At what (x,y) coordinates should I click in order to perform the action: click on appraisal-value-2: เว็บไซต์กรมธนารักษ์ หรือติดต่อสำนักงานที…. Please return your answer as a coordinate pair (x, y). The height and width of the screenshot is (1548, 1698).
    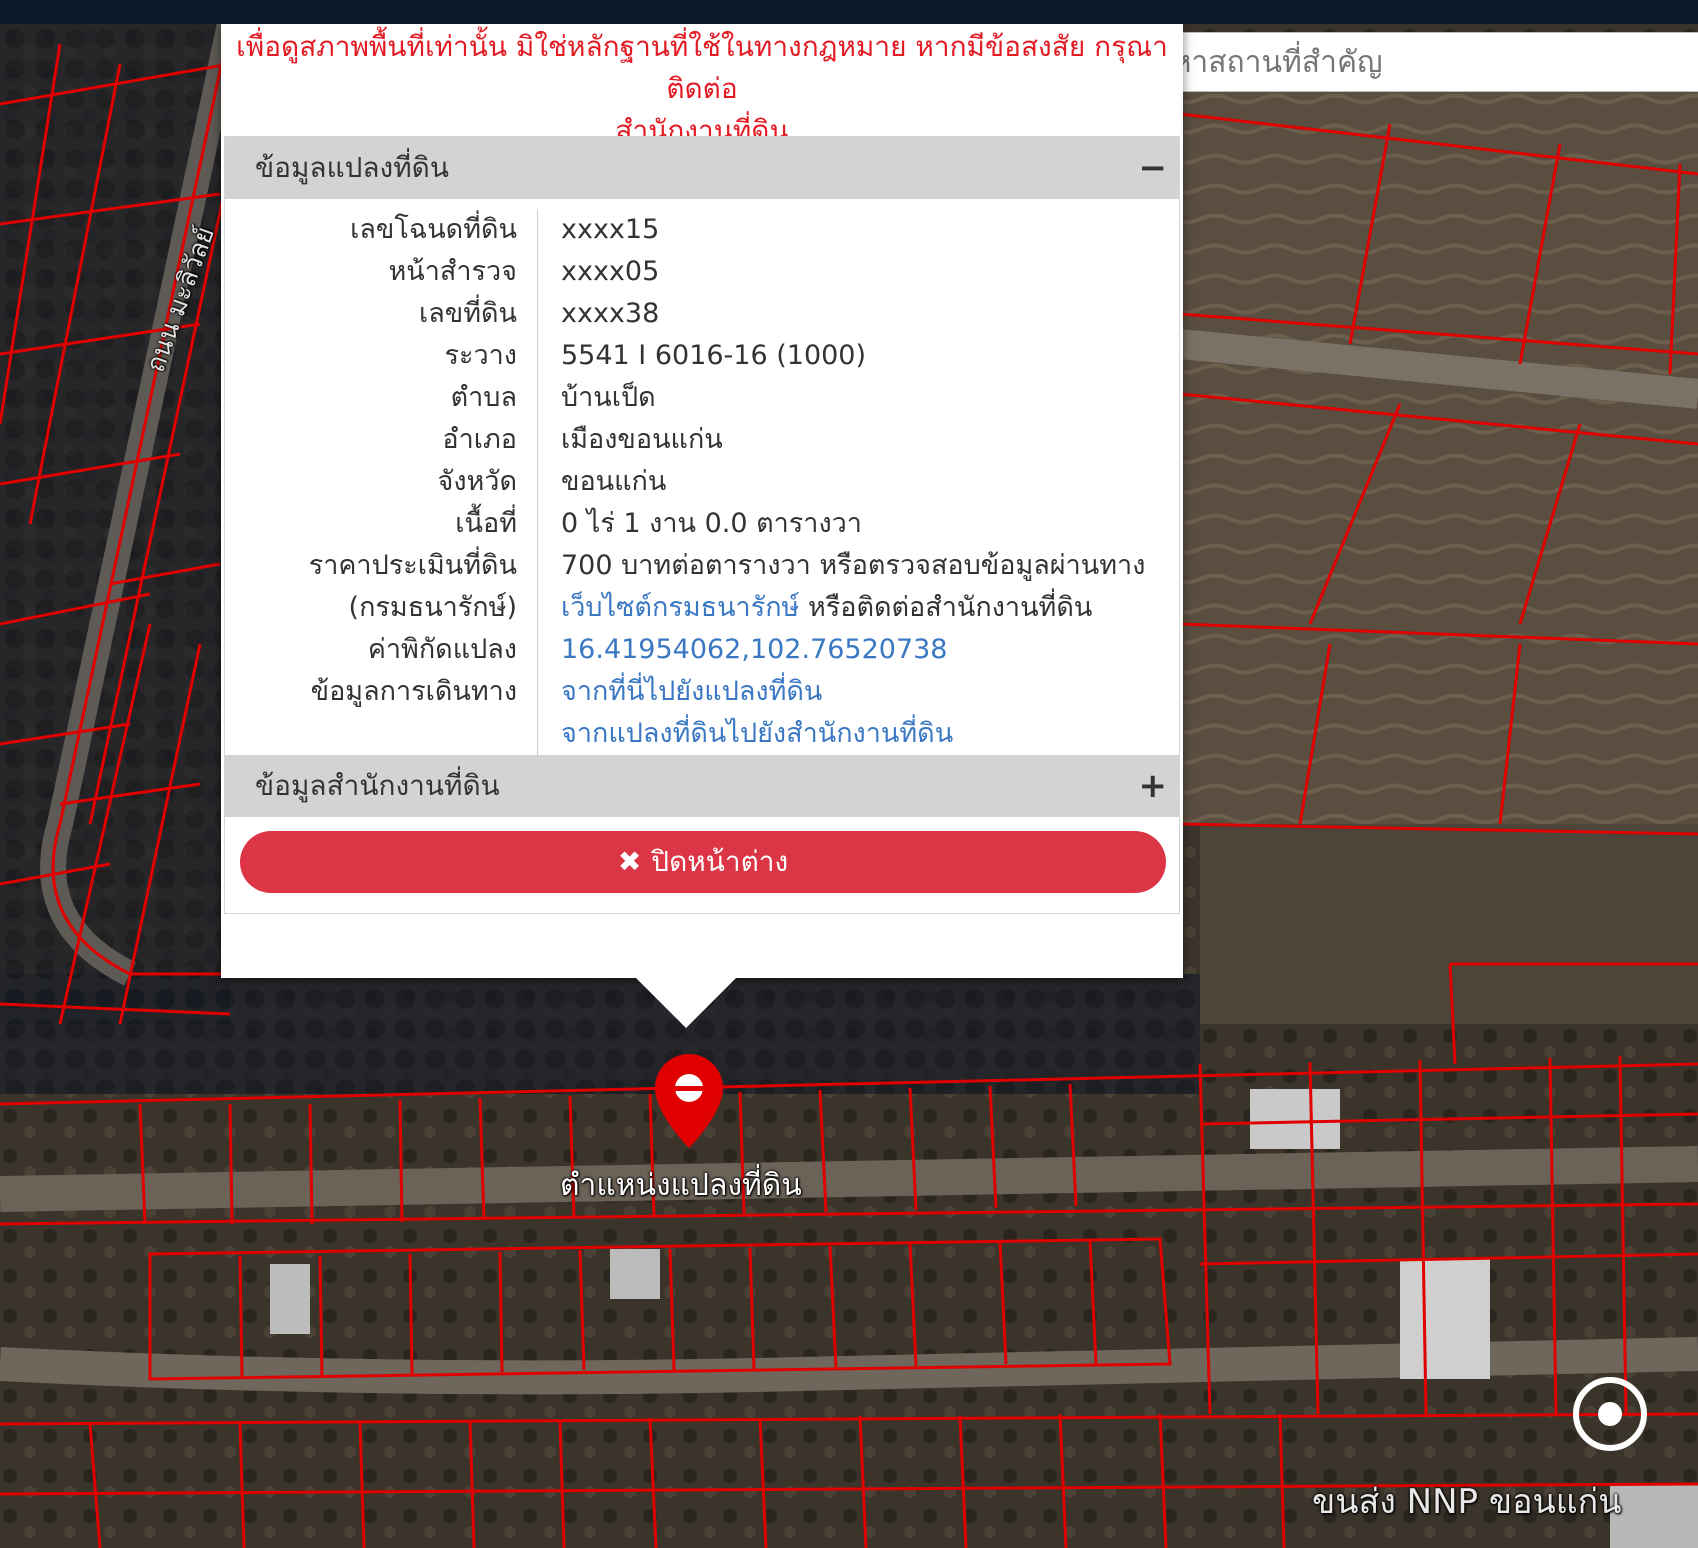
    Looking at the image, I should click on (826, 608).